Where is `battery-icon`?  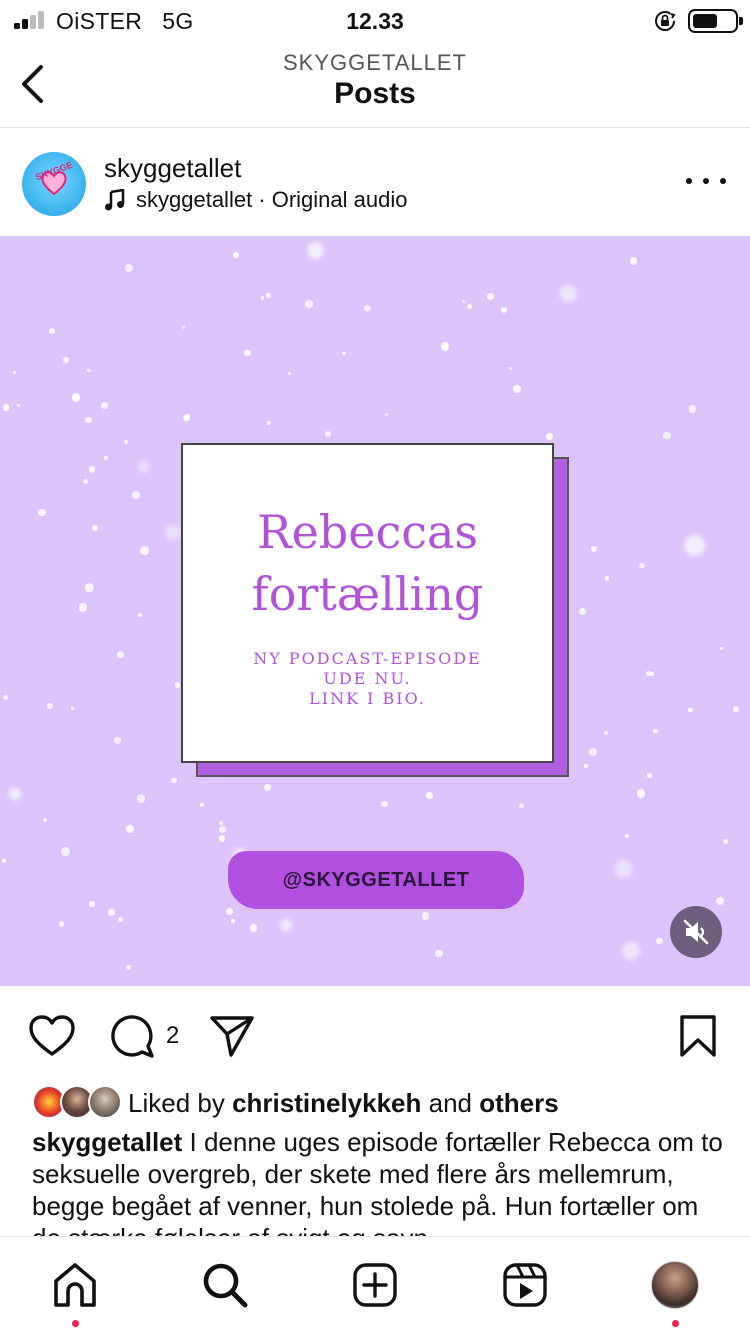
battery-icon is located at coordinates (715, 21).